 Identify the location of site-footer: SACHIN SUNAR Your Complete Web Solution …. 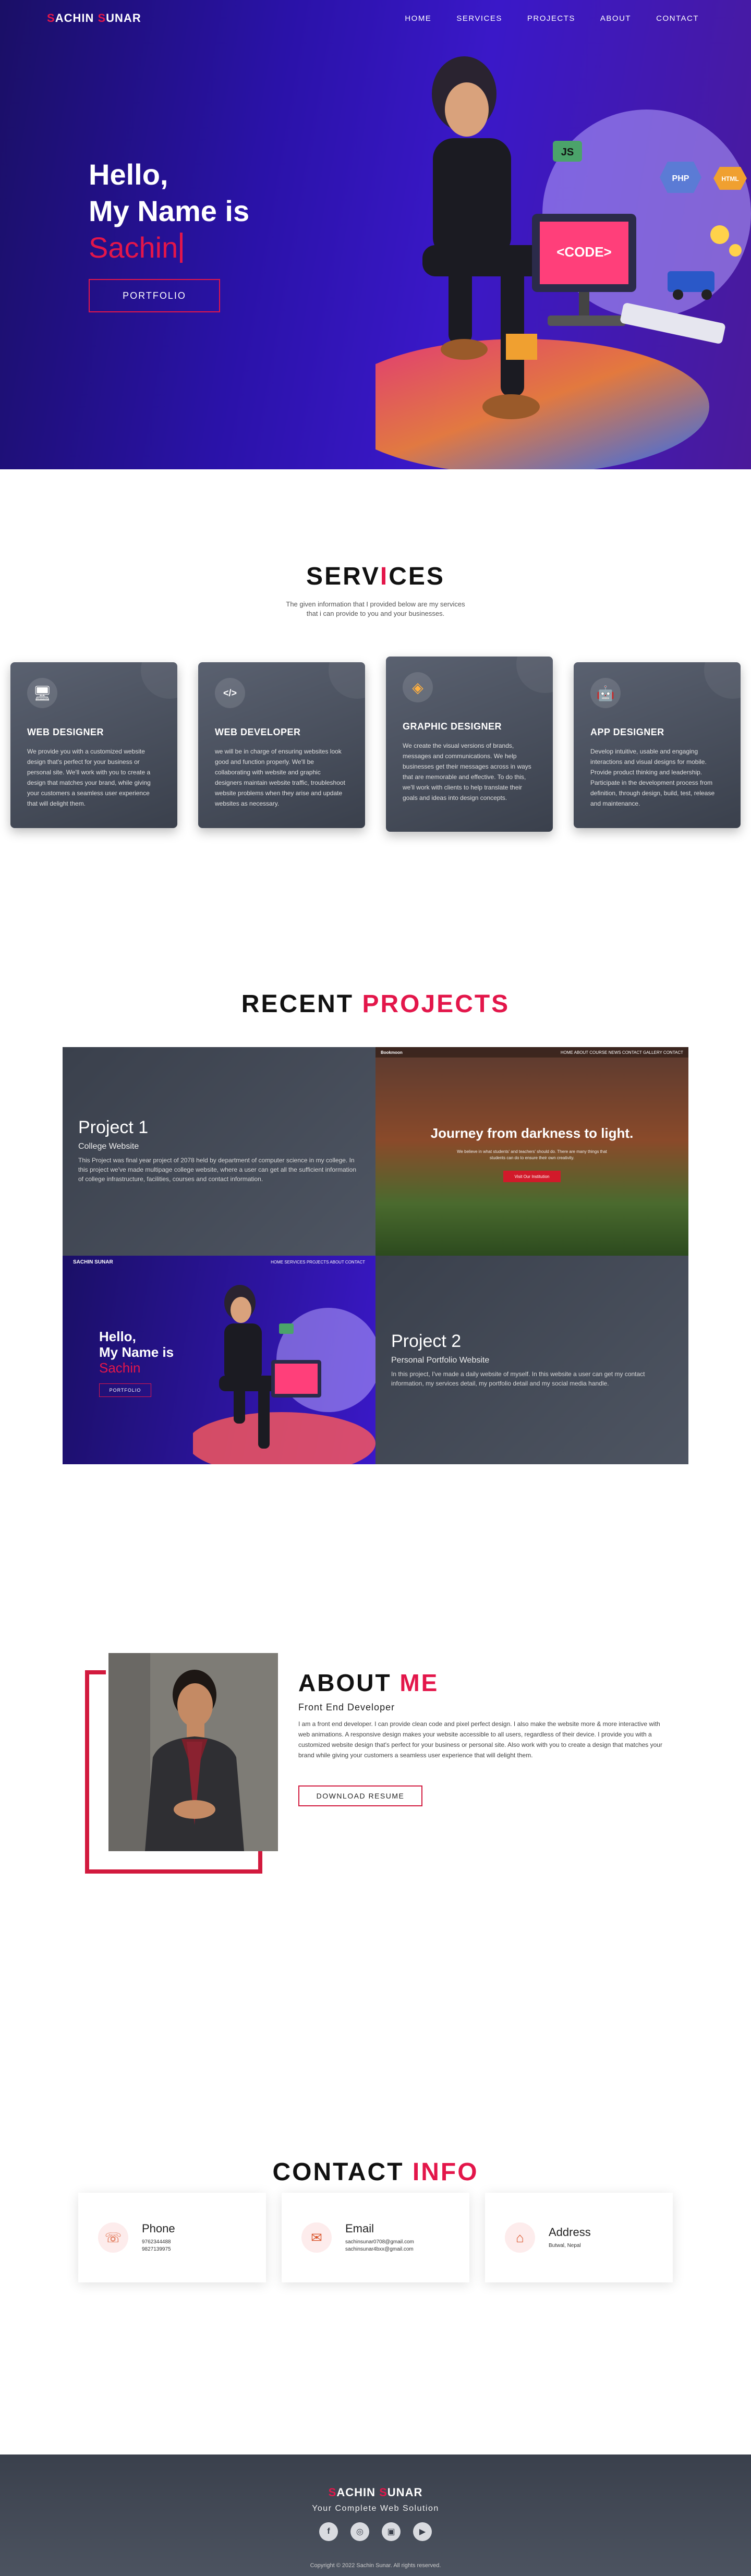
(375, 2515).